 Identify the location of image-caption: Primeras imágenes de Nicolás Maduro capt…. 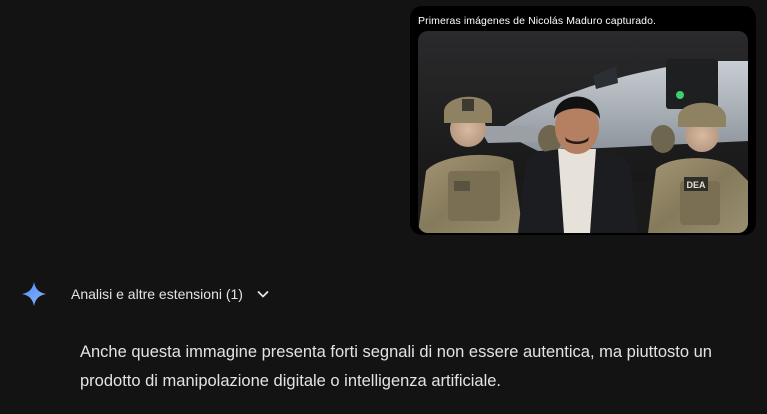
(537, 21).